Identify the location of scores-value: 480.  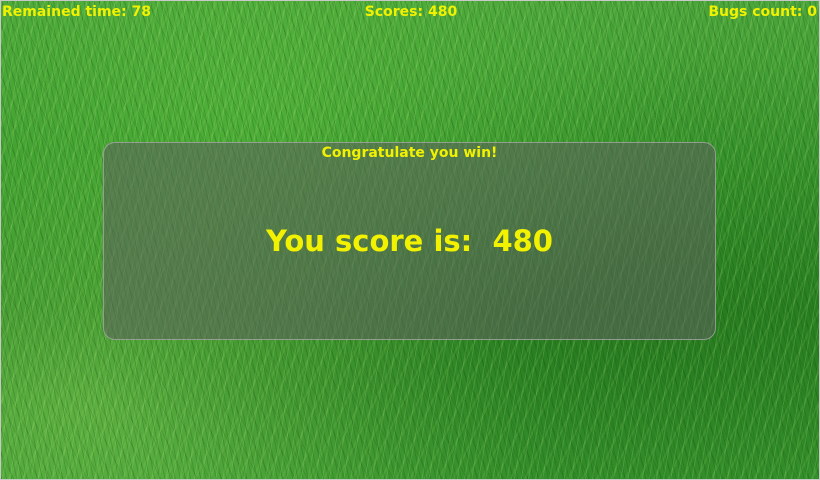
(442, 12).